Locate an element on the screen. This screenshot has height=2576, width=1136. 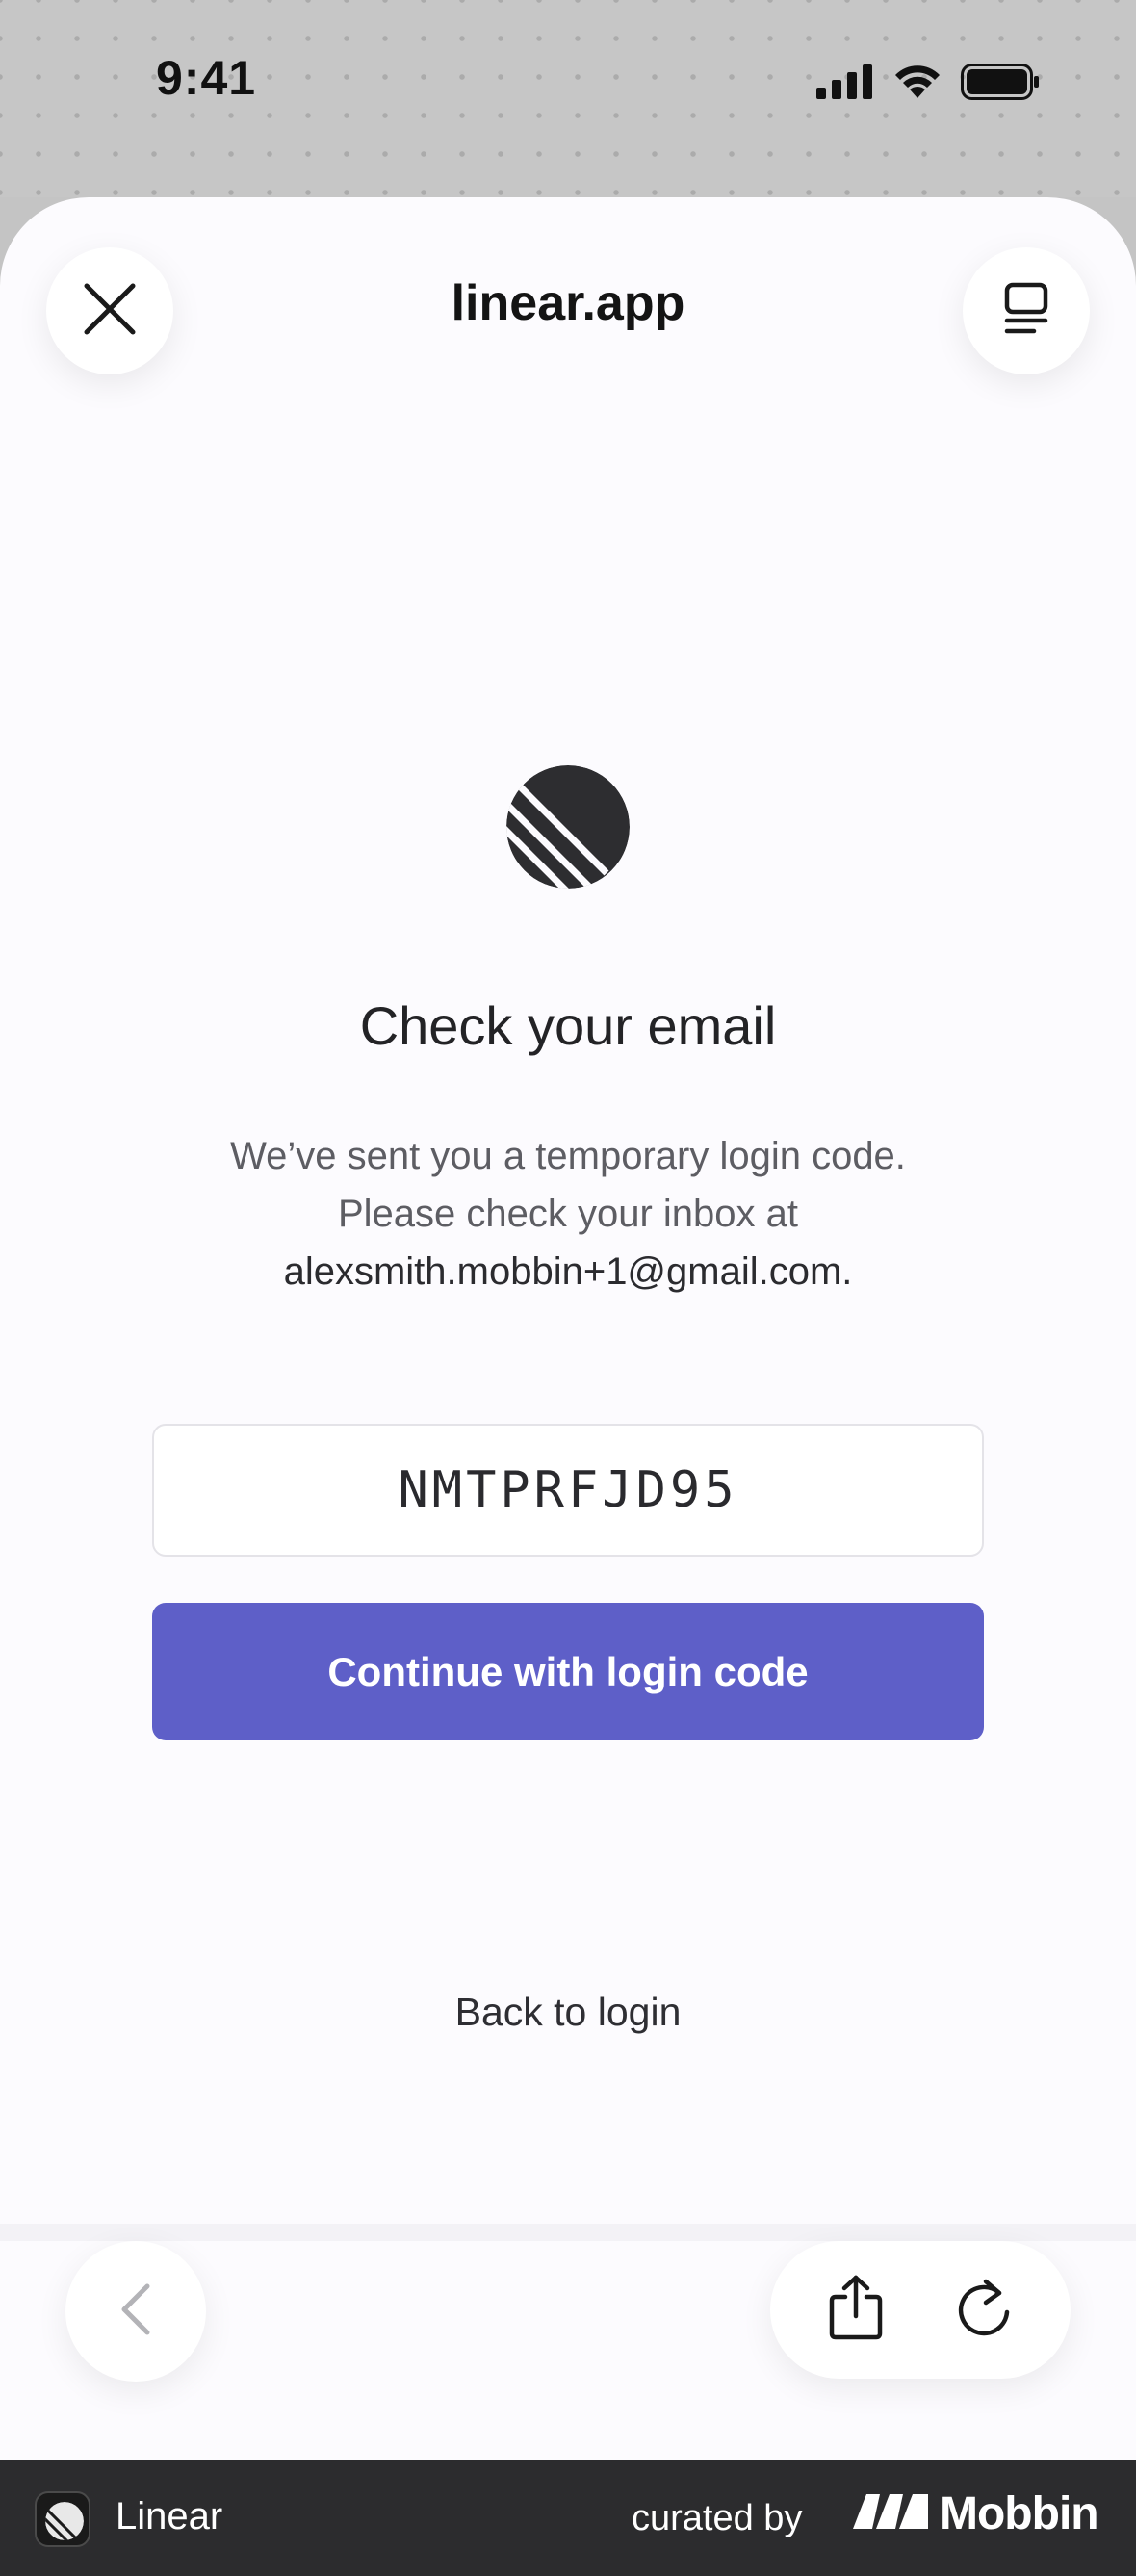
email-address: alexsmith.mobbin+1@gmail.com. is located at coordinates (568, 1271).